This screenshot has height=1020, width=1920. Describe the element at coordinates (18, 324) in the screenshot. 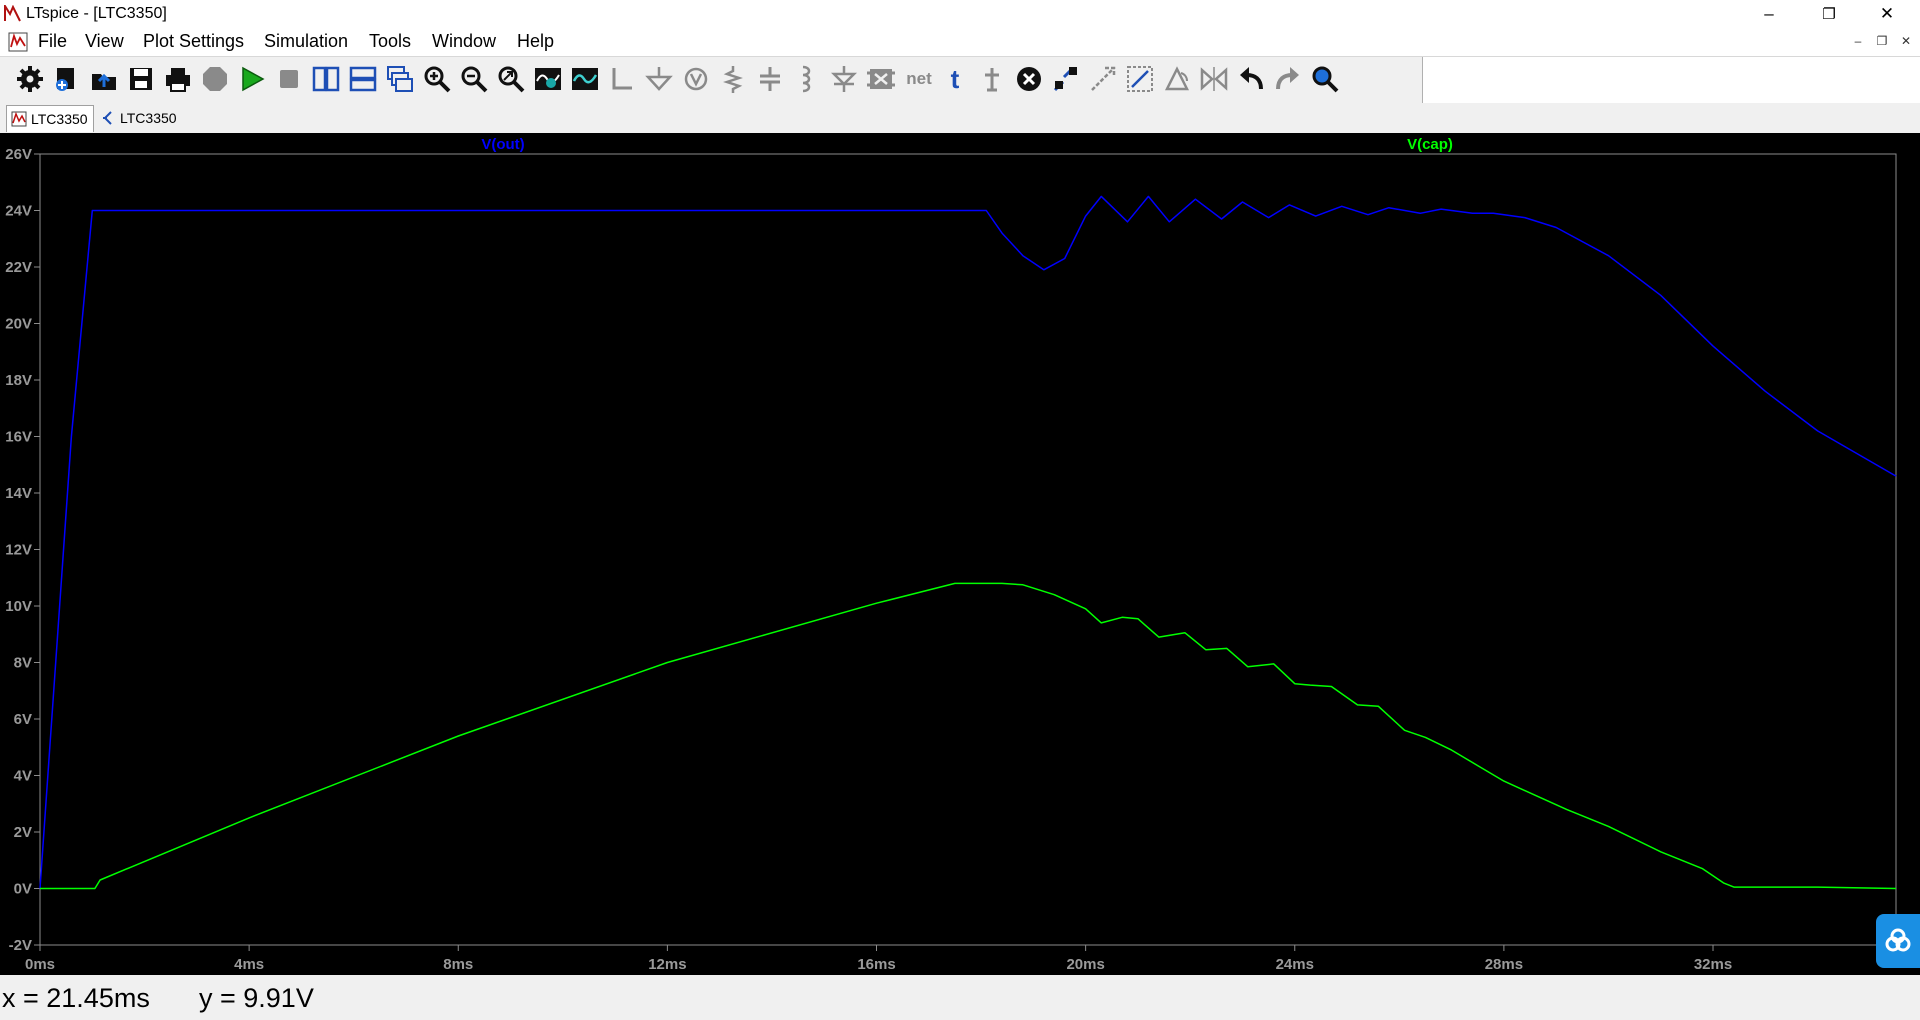

I see `y-tick-label: 20V` at that location.